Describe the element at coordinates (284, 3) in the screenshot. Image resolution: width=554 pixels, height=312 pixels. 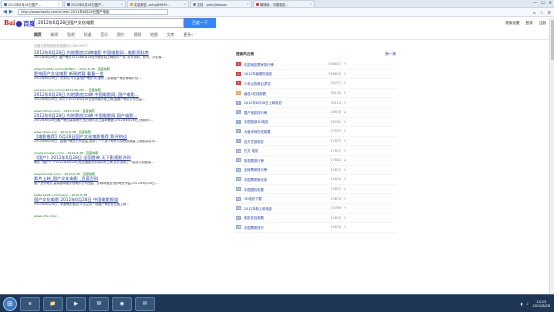
I see `browser-tab: 微博版 - 中国电影... ×` at that location.